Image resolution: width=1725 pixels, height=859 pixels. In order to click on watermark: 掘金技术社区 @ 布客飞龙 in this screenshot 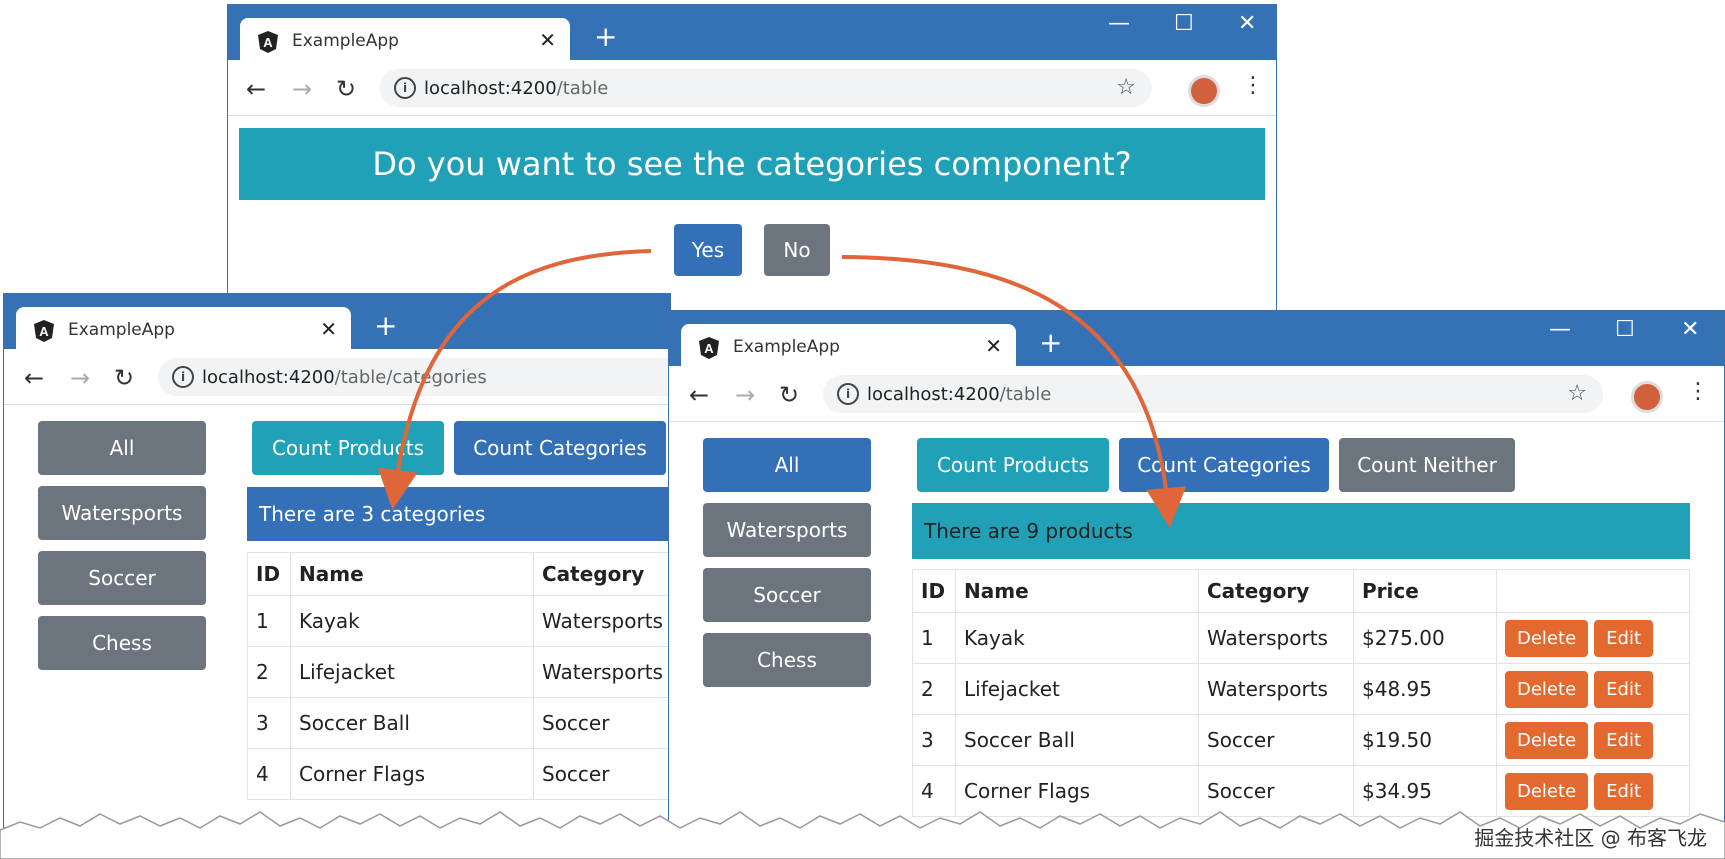, I will do `click(1590, 838)`.